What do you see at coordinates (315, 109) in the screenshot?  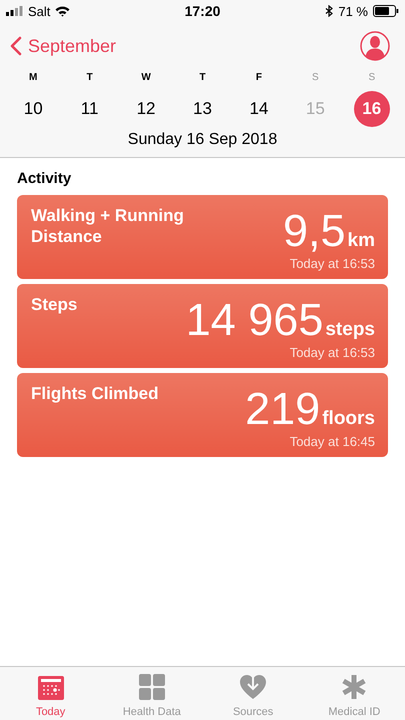 I see `day-button: 15` at bounding box center [315, 109].